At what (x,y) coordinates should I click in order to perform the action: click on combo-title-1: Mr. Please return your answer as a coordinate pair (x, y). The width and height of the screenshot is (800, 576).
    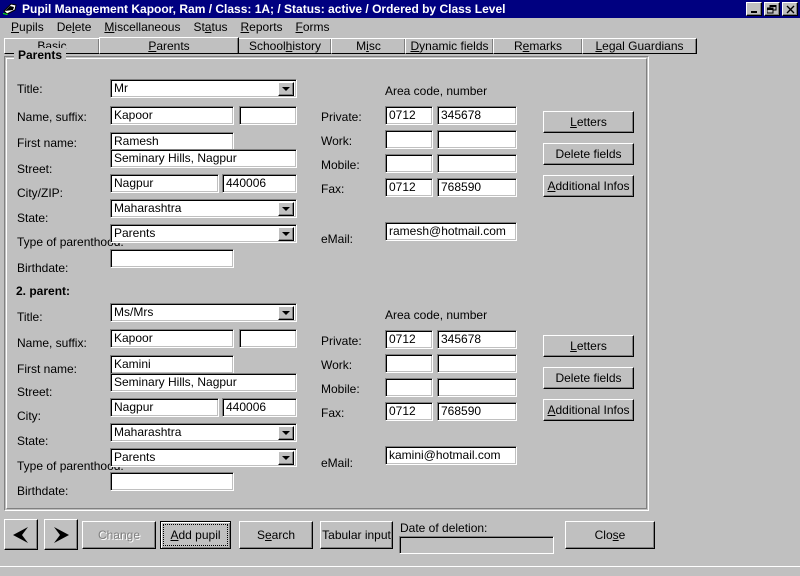
    Looking at the image, I should click on (203, 88).